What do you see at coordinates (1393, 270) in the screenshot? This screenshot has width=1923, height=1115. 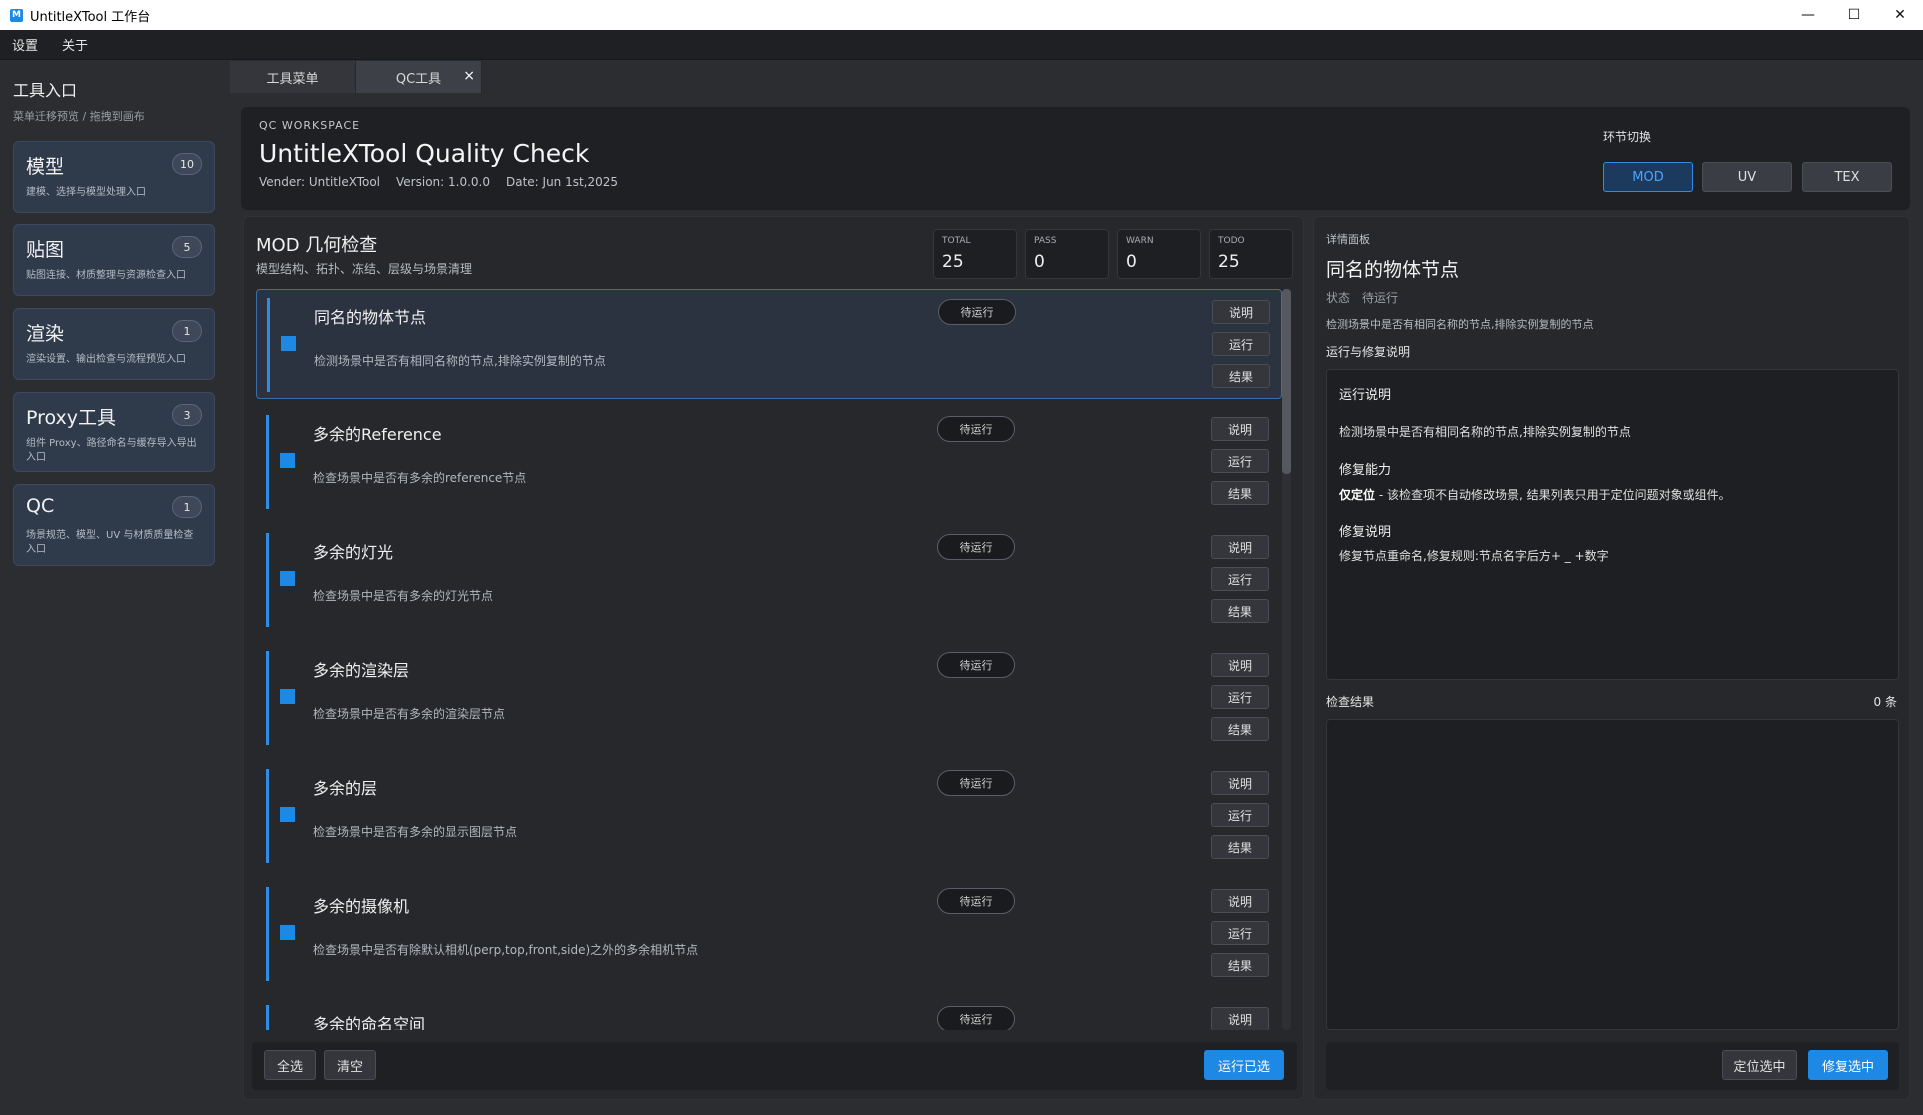 I see `detail-title: 同名的物体节点` at bounding box center [1393, 270].